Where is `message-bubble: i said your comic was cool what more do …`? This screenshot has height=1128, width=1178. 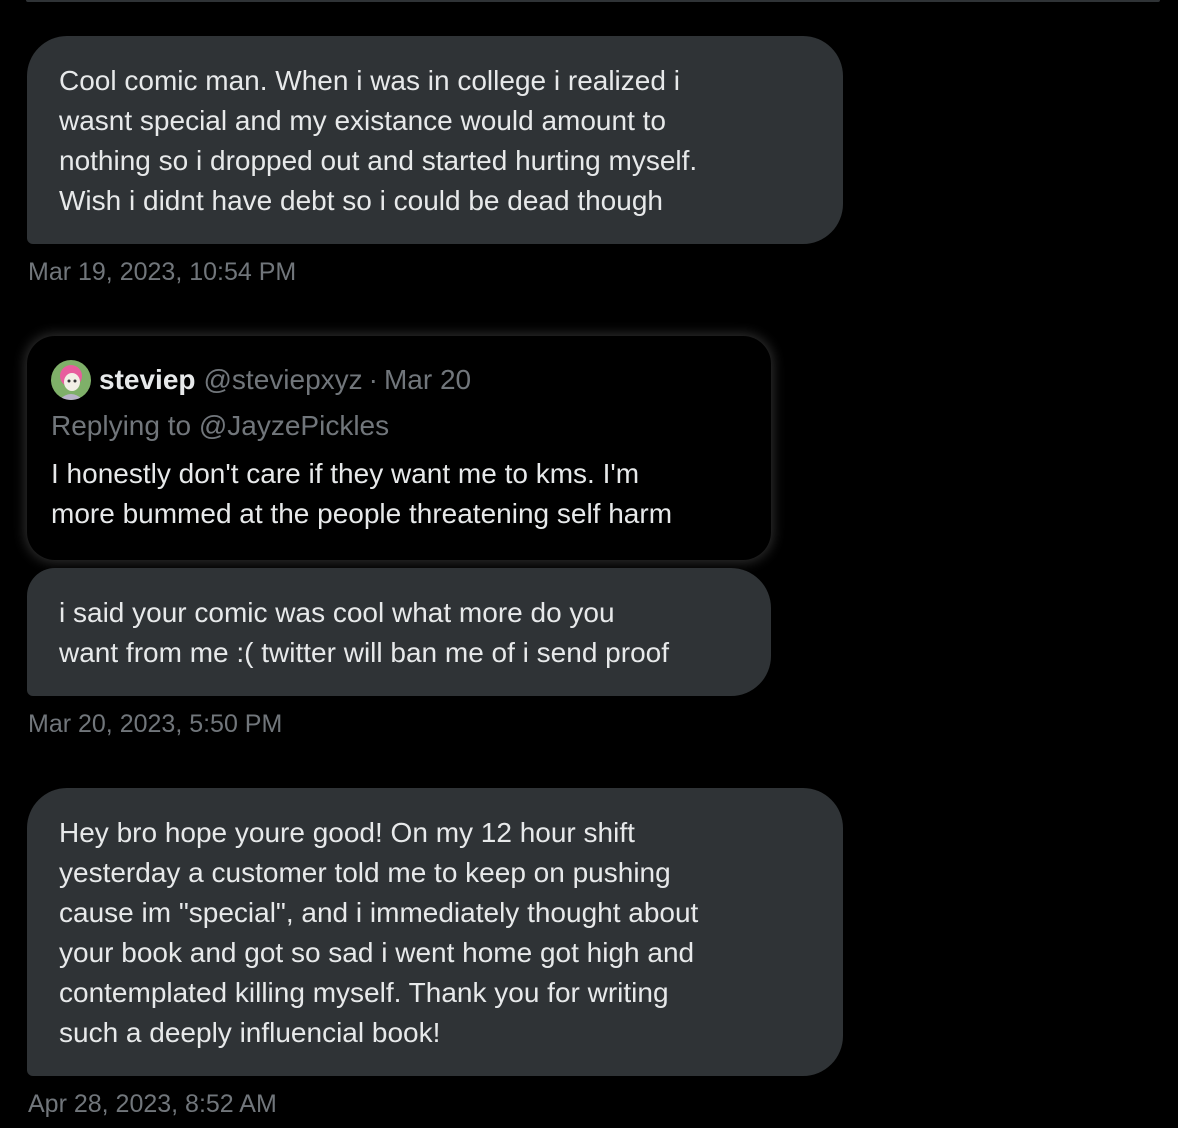
message-bubble: i said your comic was cool what more do … is located at coordinates (399, 632).